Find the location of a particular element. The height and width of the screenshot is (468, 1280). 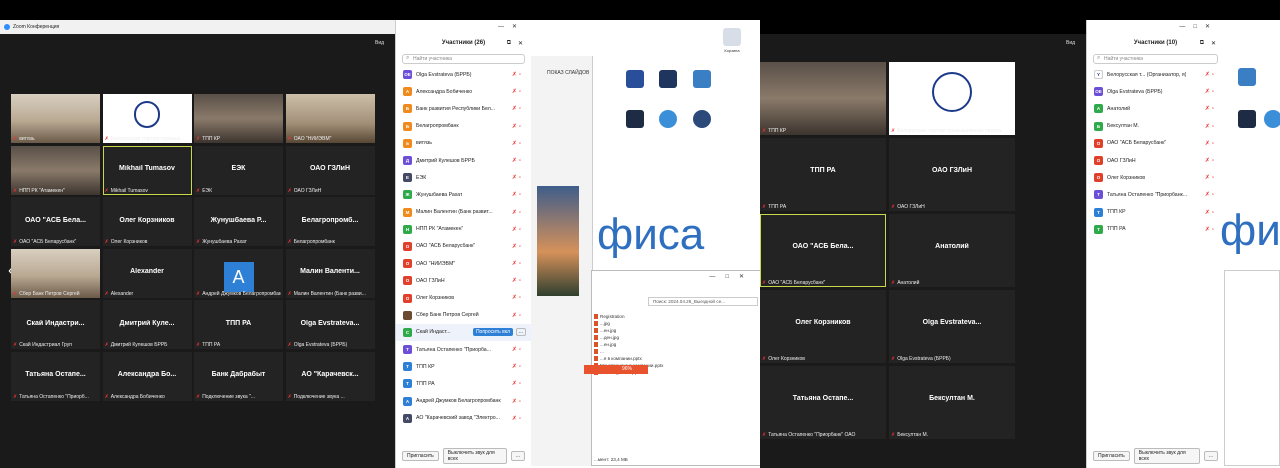

video-tile: Mikhail Tumasov ✗ Mikhail Tumasov is located at coordinates (147, 170).